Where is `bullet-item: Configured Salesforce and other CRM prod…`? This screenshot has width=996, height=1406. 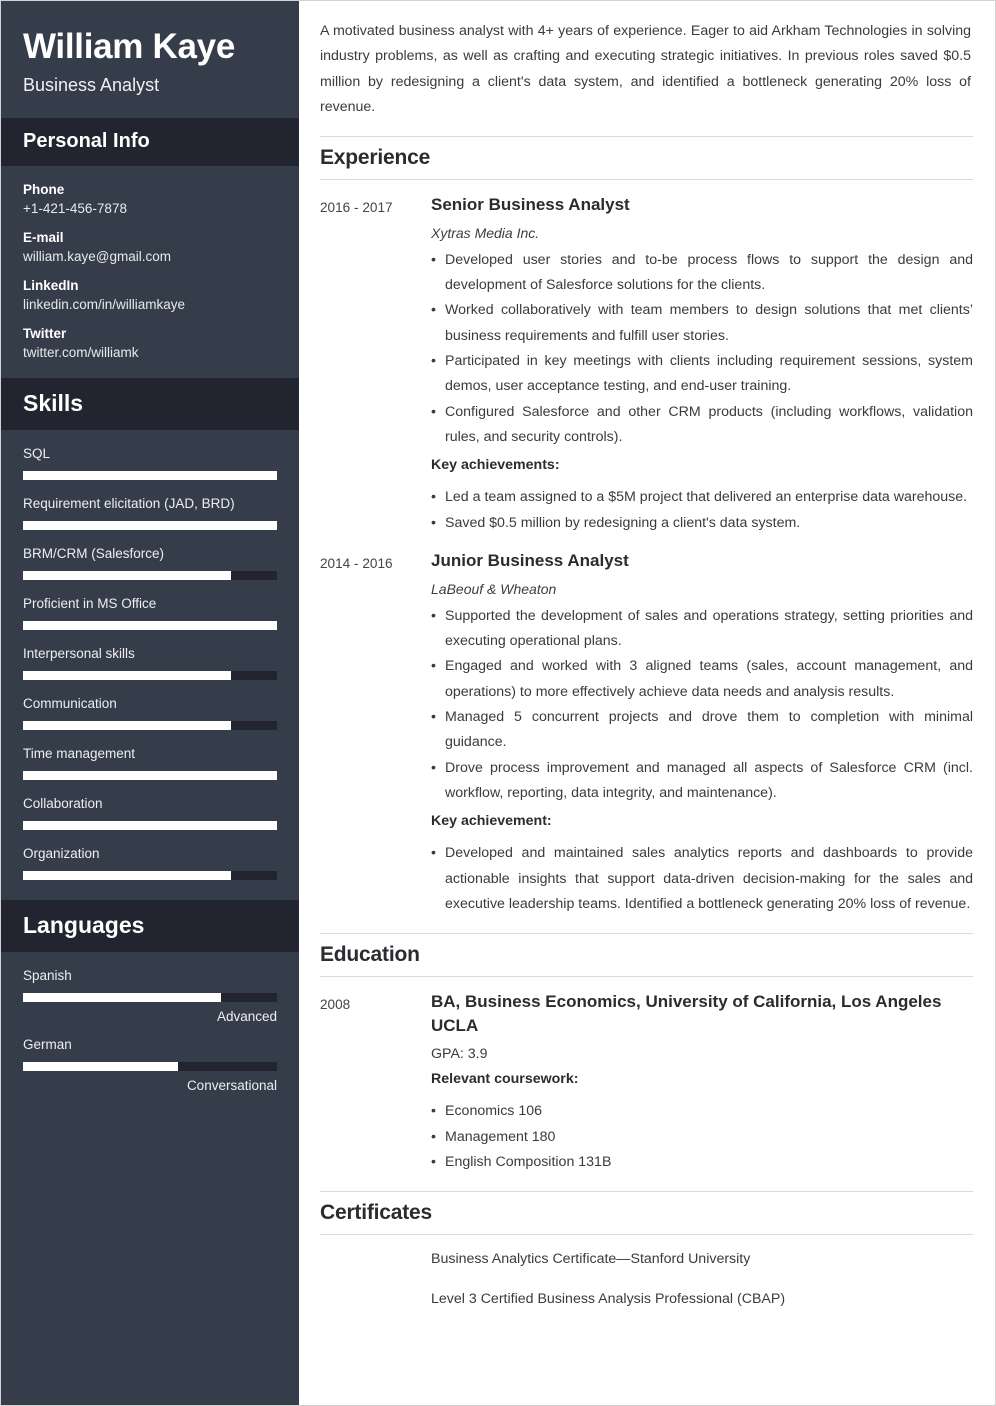 bullet-item: Configured Salesforce and other CRM prod… is located at coordinates (702, 425).